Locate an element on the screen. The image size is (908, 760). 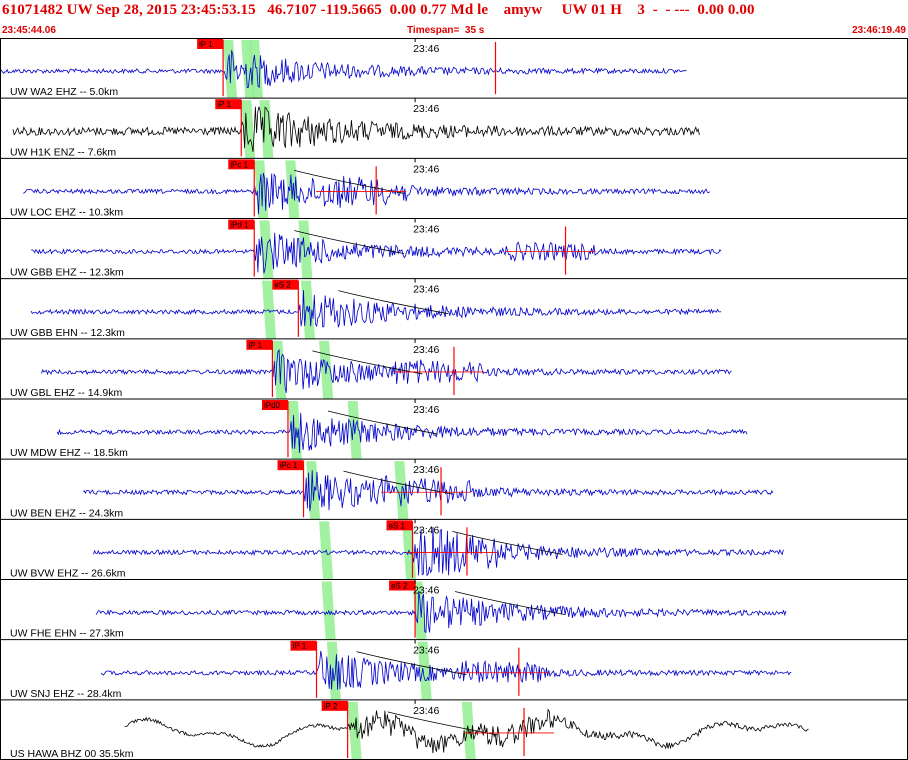
station-label: UW BVW EHZ -- 26.6km is located at coordinates (68, 574).